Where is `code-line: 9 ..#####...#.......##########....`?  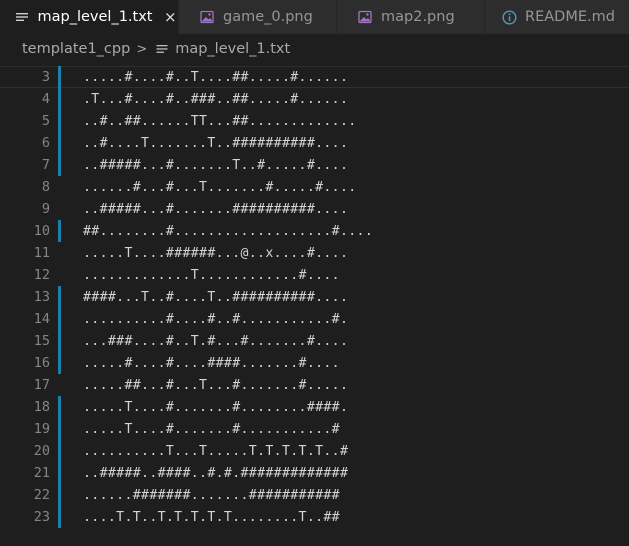
code-line: 9 ..#####...#.......##########.... is located at coordinates (314, 209).